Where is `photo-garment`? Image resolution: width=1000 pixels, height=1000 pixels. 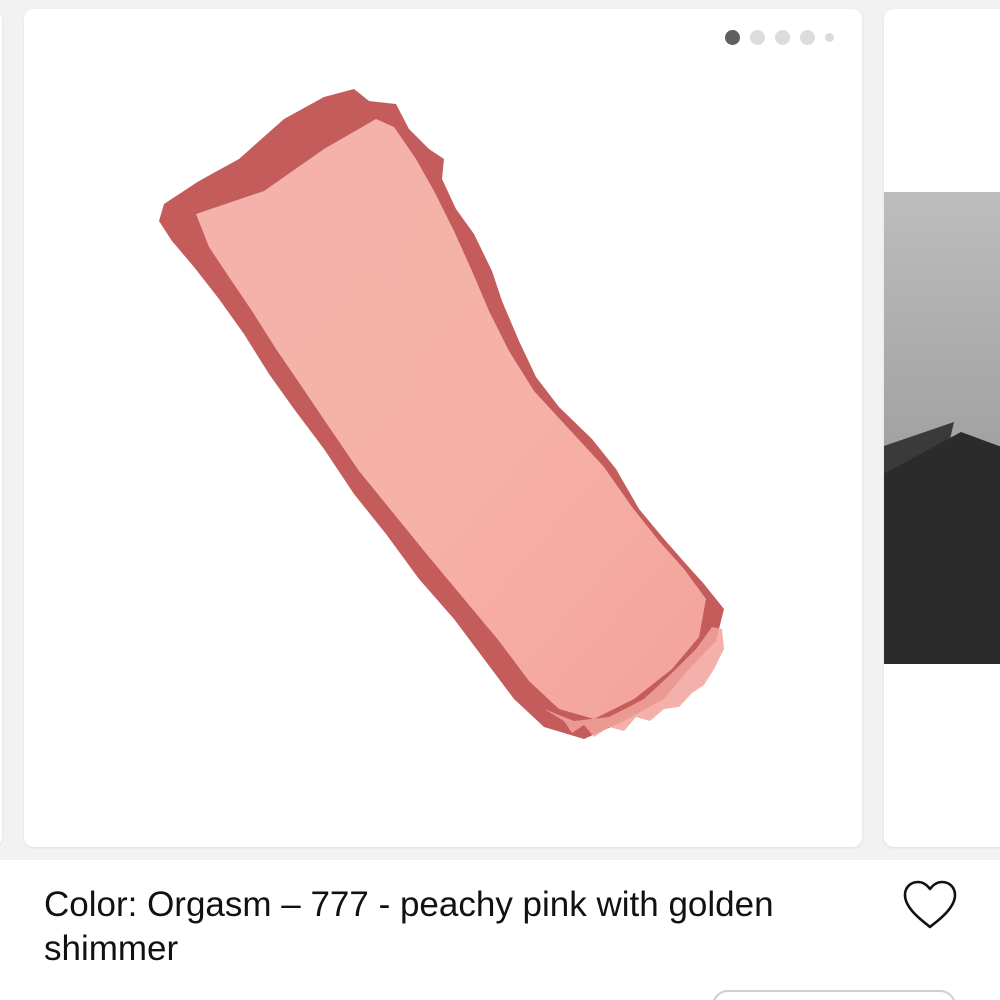
photo-garment is located at coordinates (942, 548).